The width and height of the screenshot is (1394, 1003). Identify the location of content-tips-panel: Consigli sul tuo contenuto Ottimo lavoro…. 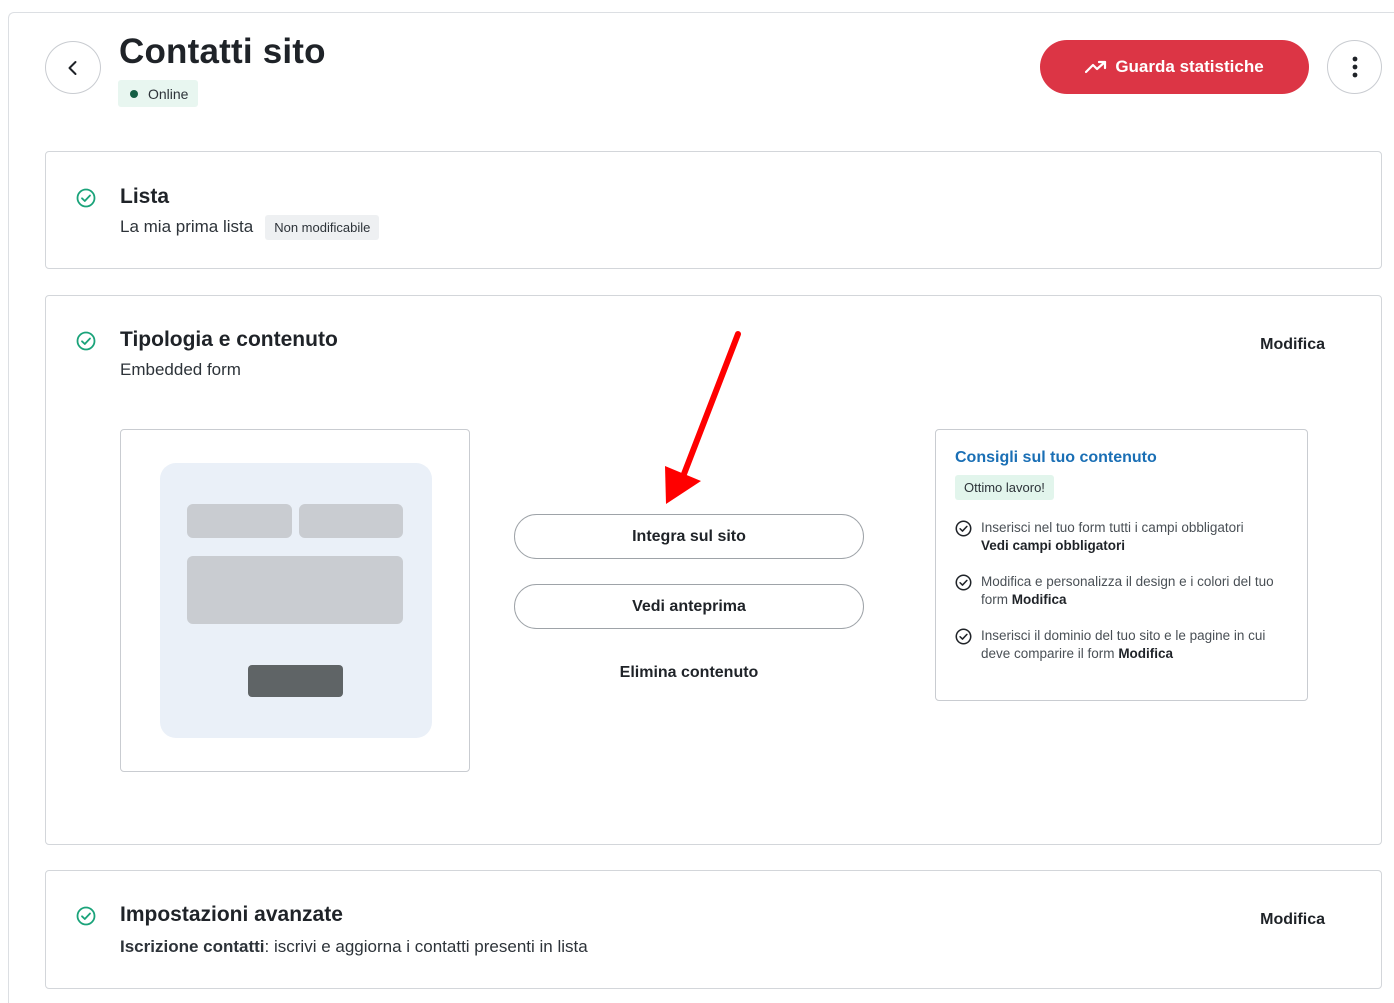
(1121, 565).